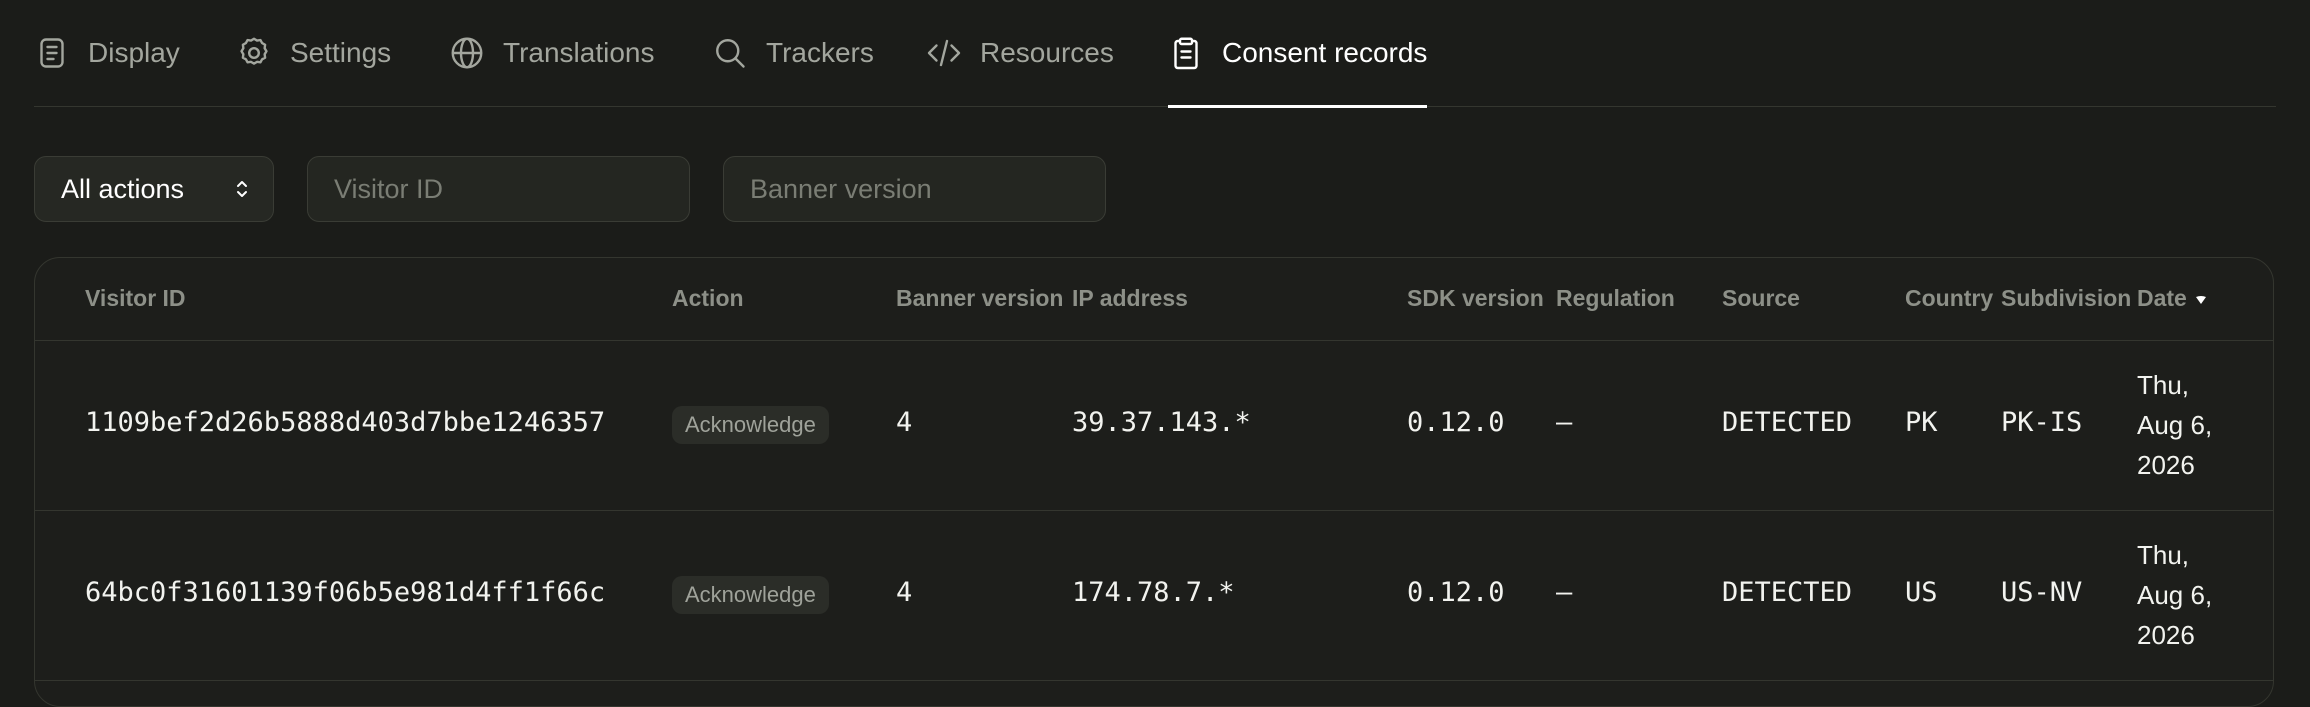 The width and height of the screenshot is (2310, 707). I want to click on banner-version-placeholder: Banner version, so click(841, 188).